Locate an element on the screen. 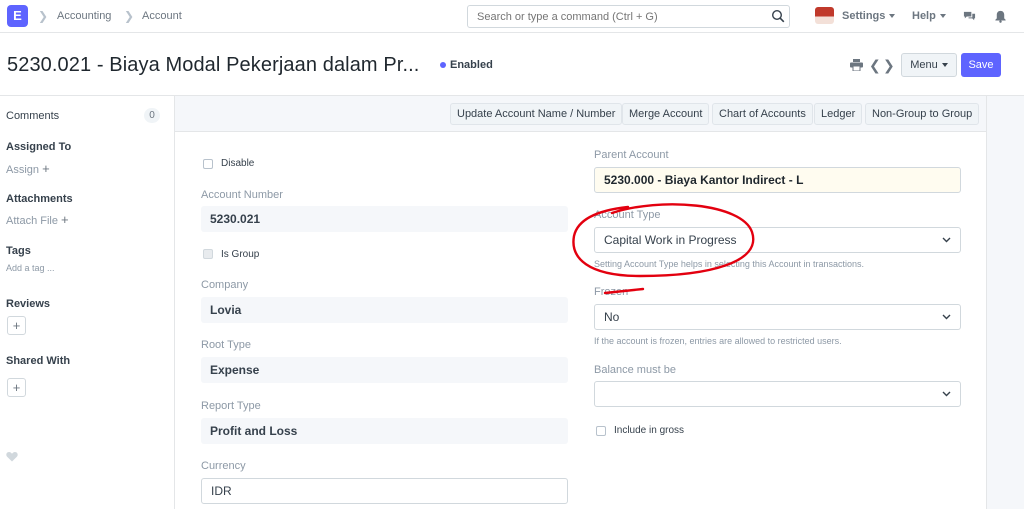 This screenshot has height=509, width=1024. balance-must-be-select is located at coordinates (777, 394).